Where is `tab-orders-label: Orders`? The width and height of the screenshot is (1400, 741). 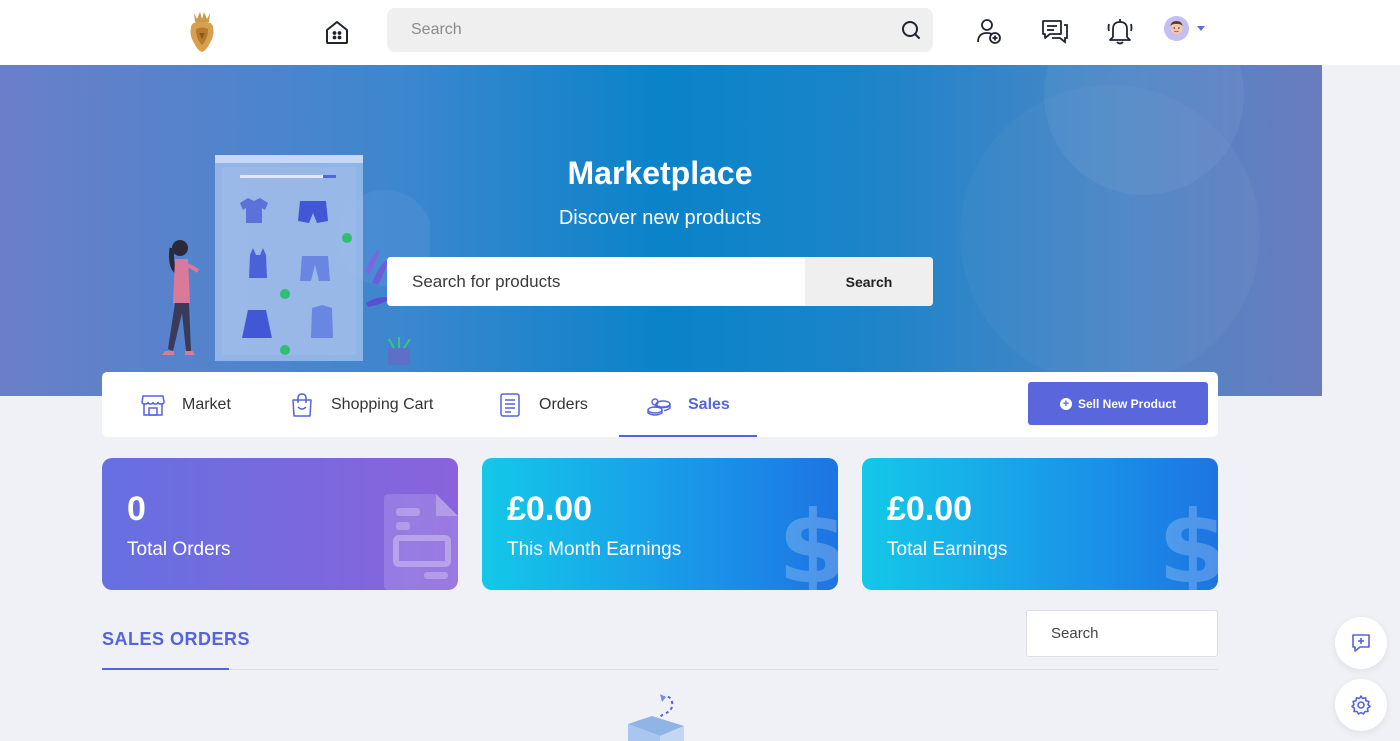
tab-orders-label: Orders is located at coordinates (563, 404).